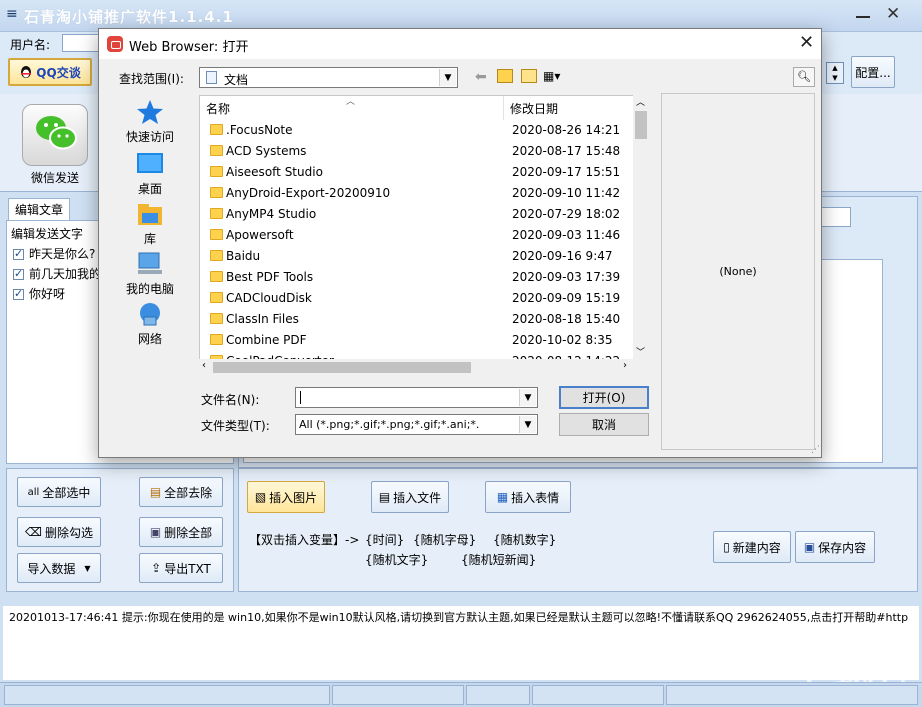 Image resolution: width=922 pixels, height=707 pixels. What do you see at coordinates (444, 539) in the screenshot?
I see `variable-random-letter: {随机字母}` at bounding box center [444, 539].